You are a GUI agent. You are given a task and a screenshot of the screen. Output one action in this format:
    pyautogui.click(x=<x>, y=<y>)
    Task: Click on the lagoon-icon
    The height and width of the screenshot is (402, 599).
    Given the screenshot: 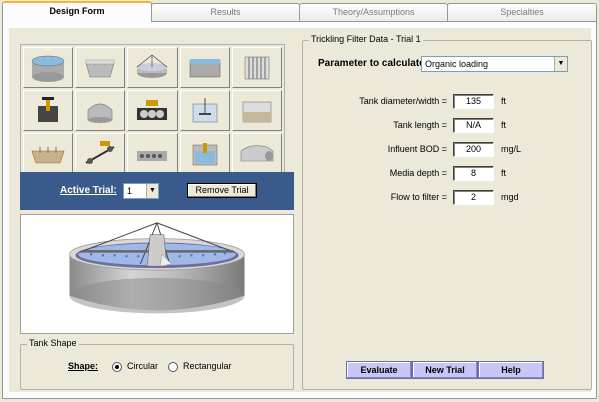 What is the action you would take?
    pyautogui.click(x=48, y=153)
    